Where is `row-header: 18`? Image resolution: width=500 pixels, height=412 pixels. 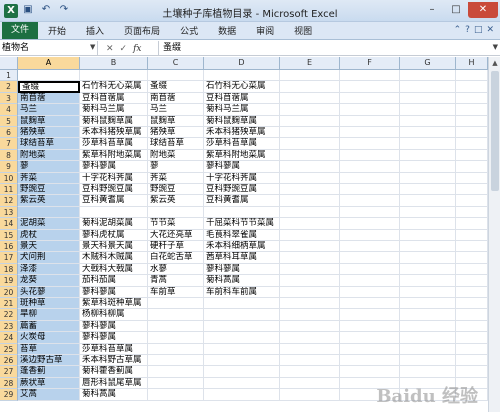 row-header: 18 is located at coordinates (9, 269).